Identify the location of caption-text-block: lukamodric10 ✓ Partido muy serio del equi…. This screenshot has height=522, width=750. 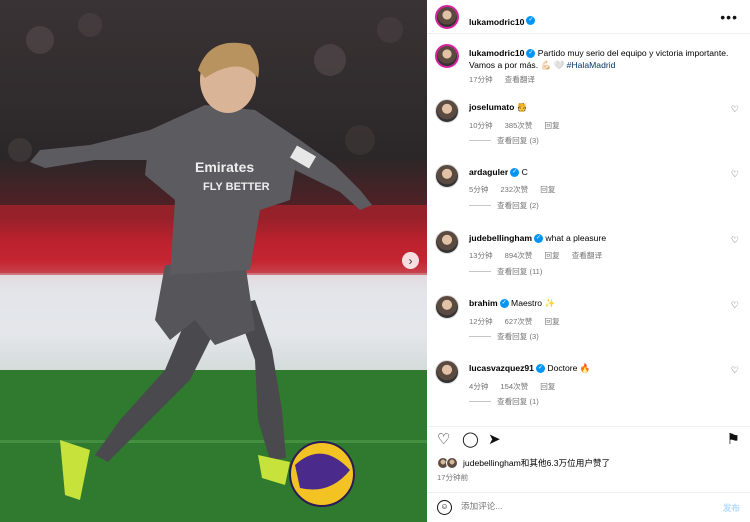
(600, 66).